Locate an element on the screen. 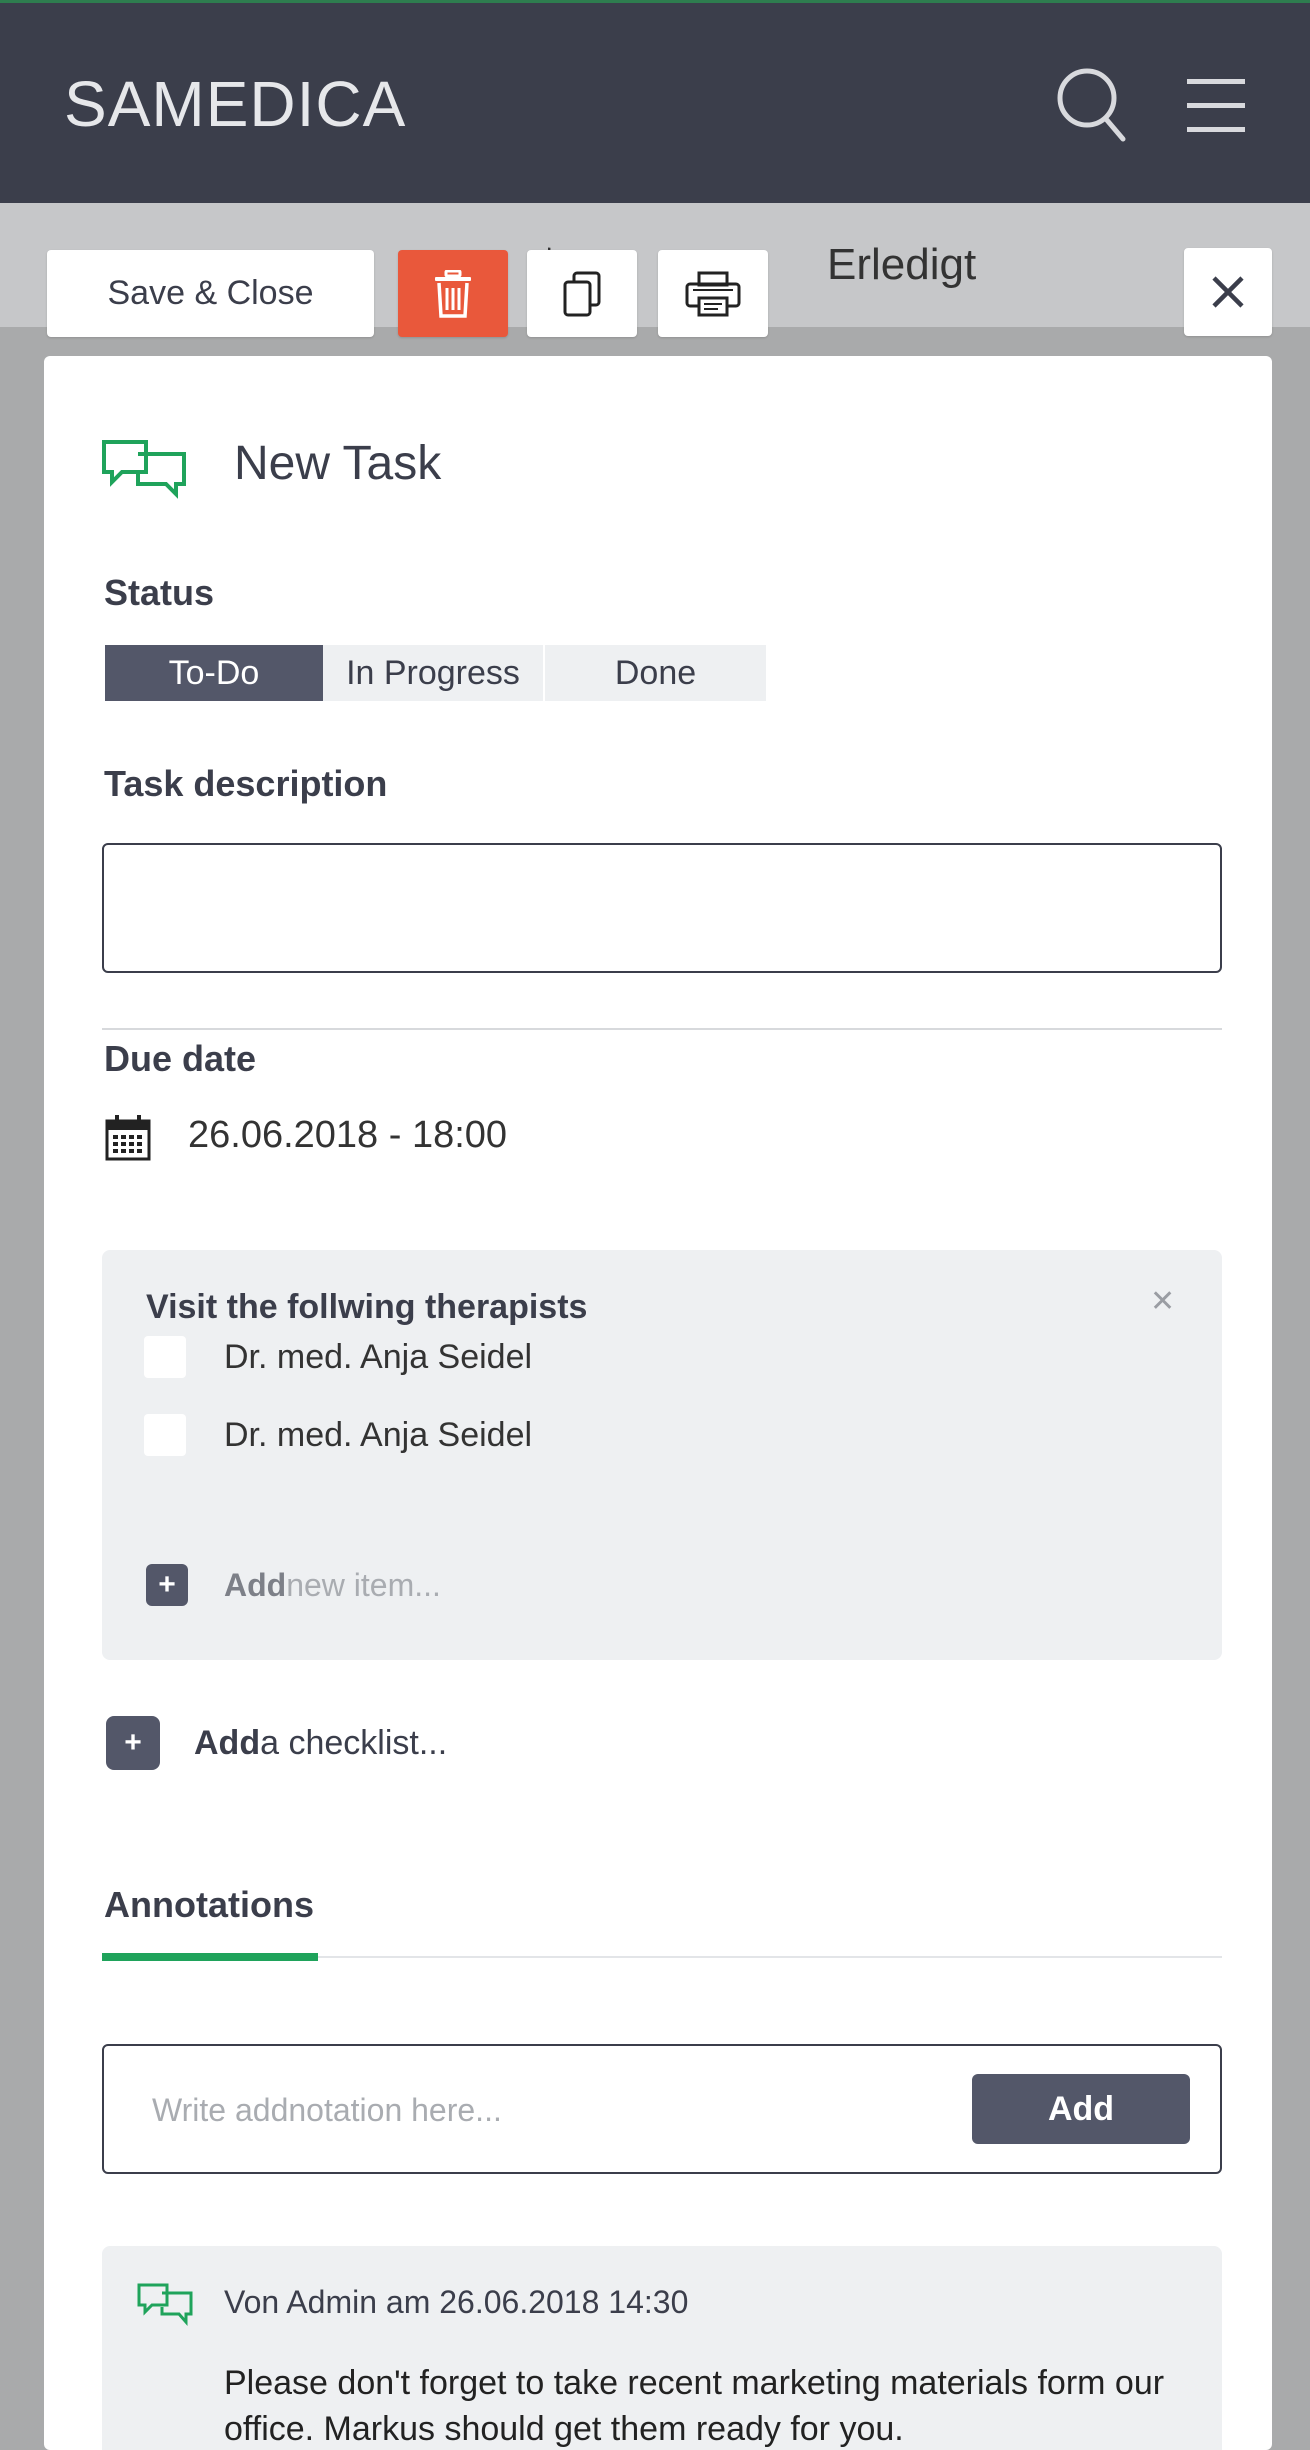  add-checklist-bold: Add is located at coordinates (227, 1742).